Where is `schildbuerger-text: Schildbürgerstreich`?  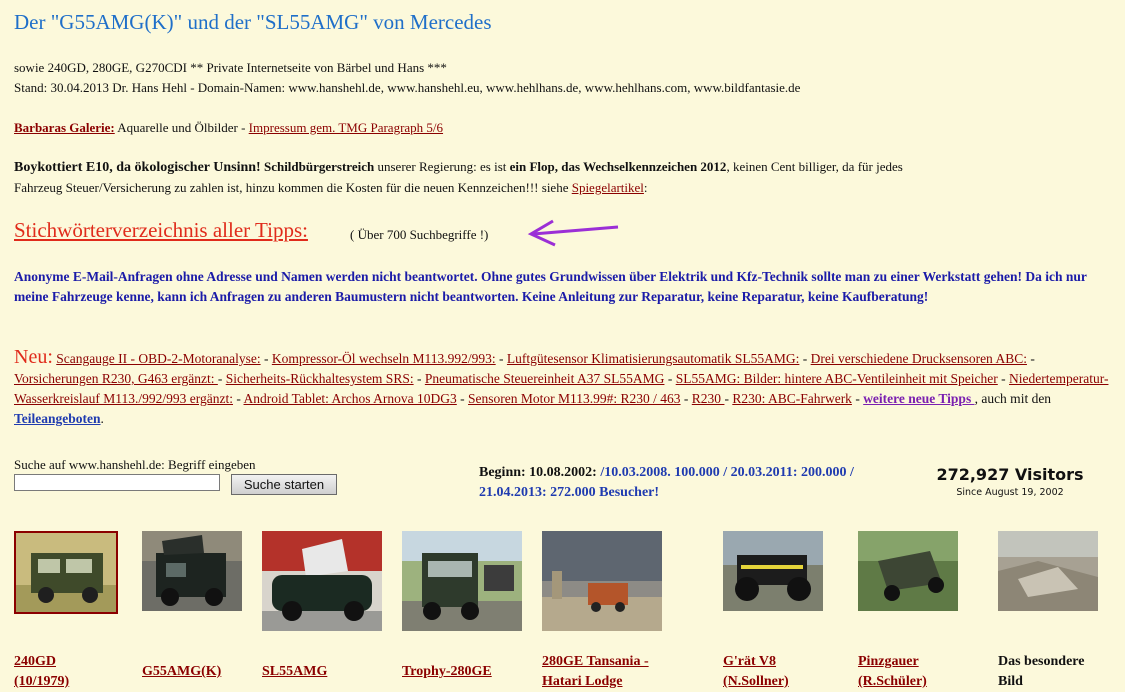
schildbuerger-text: Schildbürgerstreich is located at coordinates (317, 166).